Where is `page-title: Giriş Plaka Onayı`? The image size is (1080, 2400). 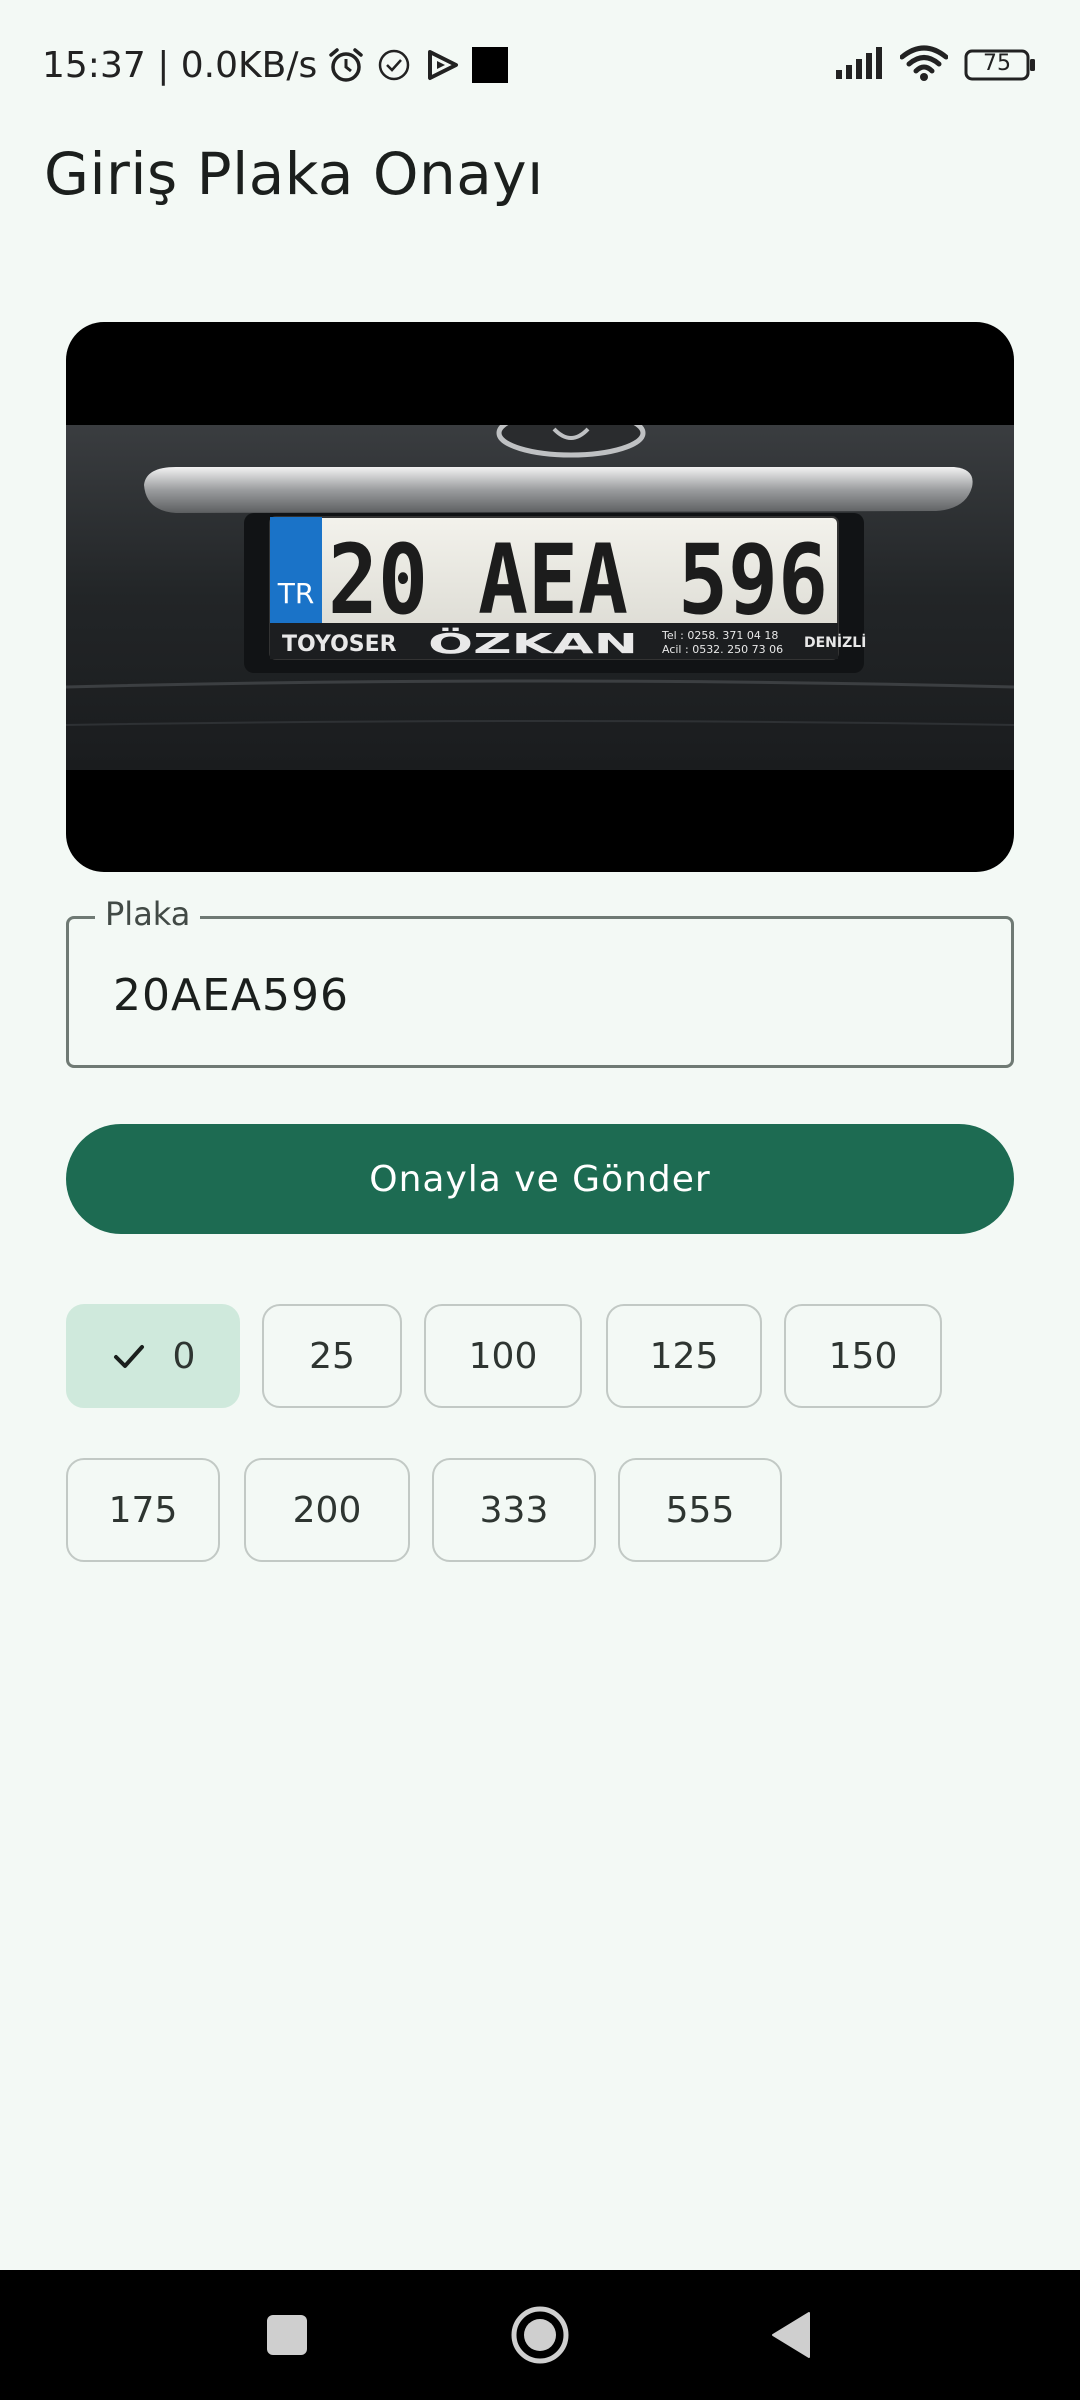 page-title: Giriş Plaka Onayı is located at coordinates (294, 174).